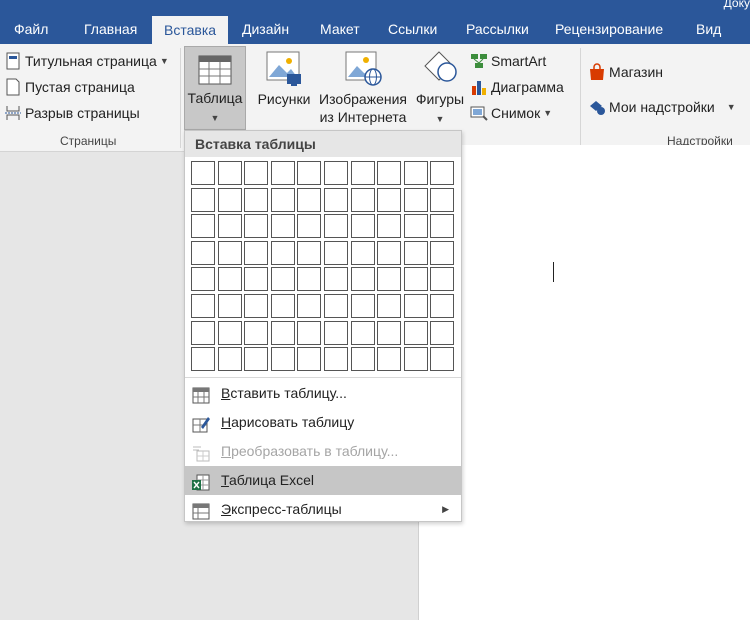 The image size is (750, 620). What do you see at coordinates (215, 88) in the screenshot?
I see `table-button: Таблица ▼` at bounding box center [215, 88].